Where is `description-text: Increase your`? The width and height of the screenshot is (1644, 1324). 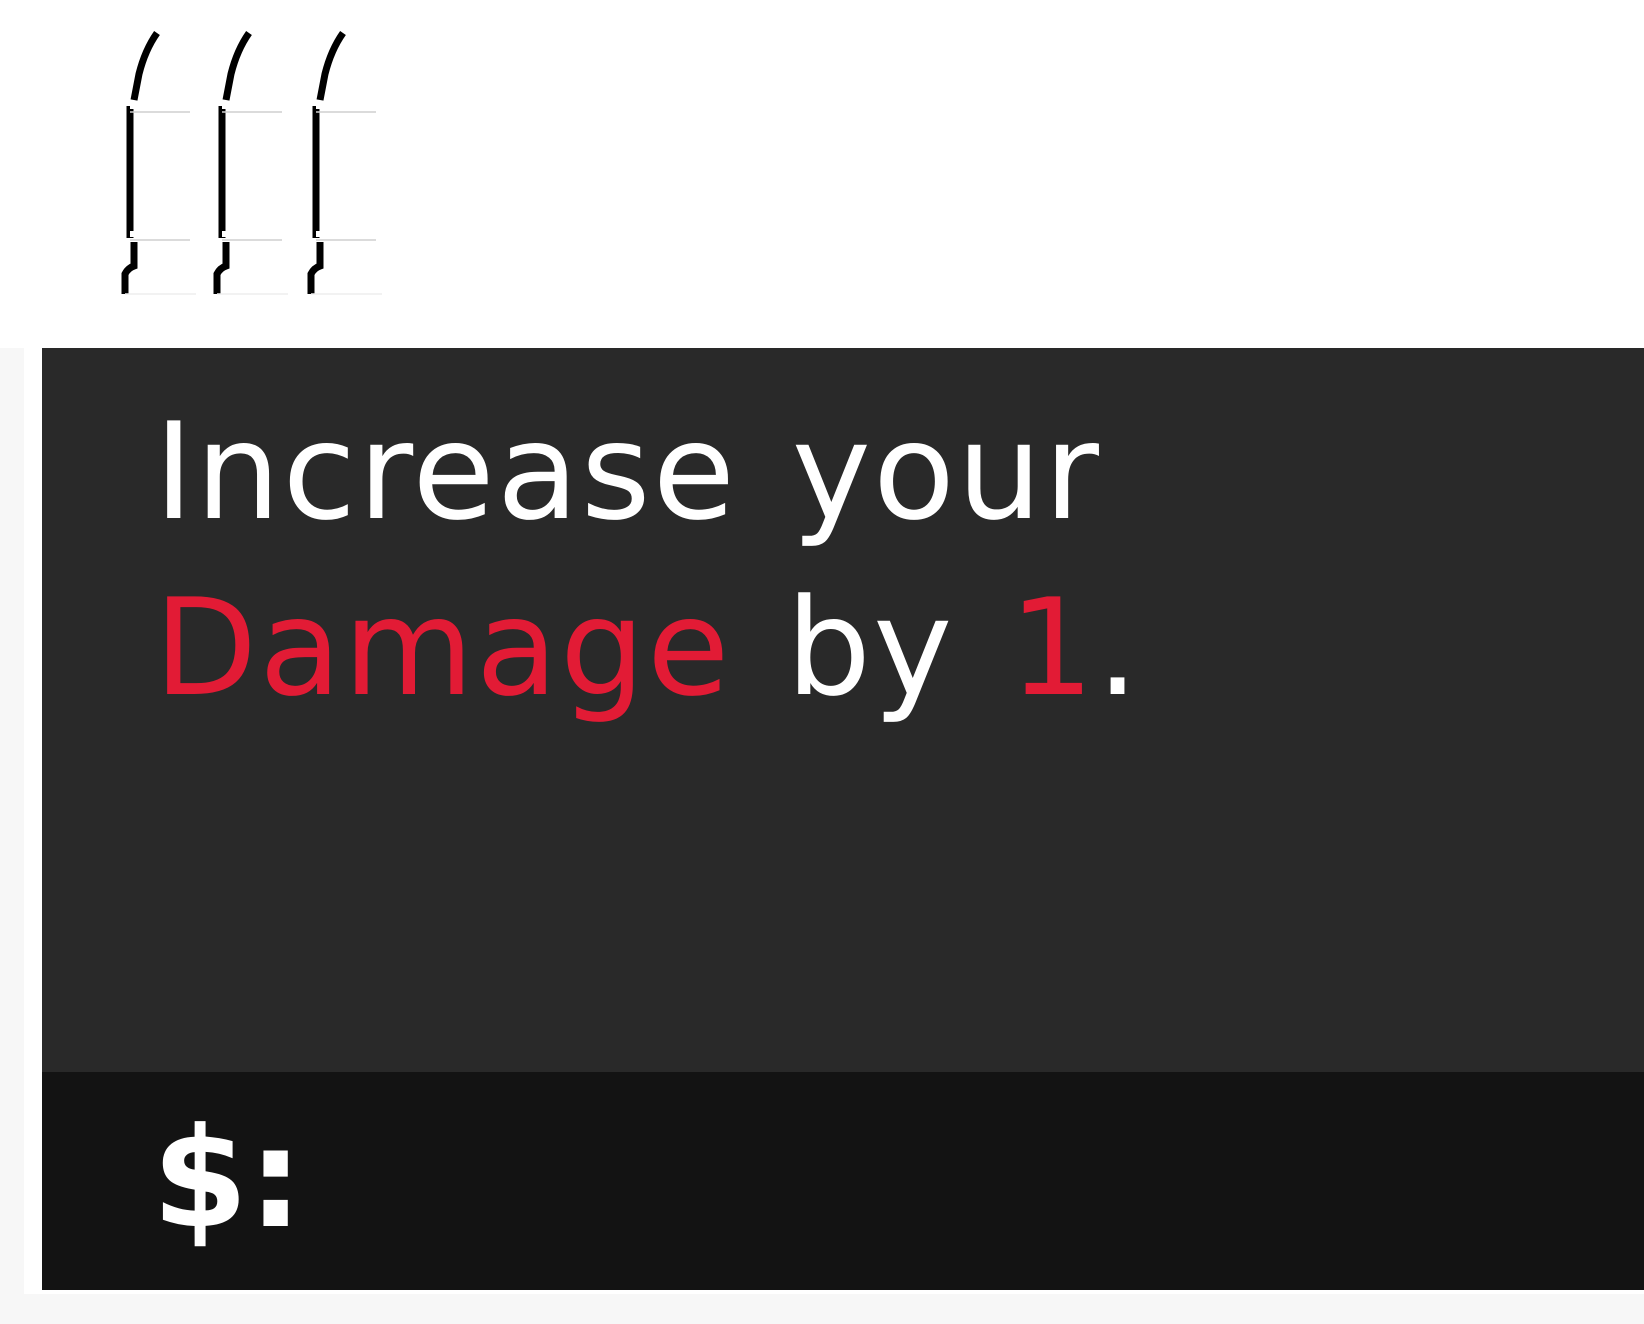 description-text: Increase your is located at coordinates (627, 472).